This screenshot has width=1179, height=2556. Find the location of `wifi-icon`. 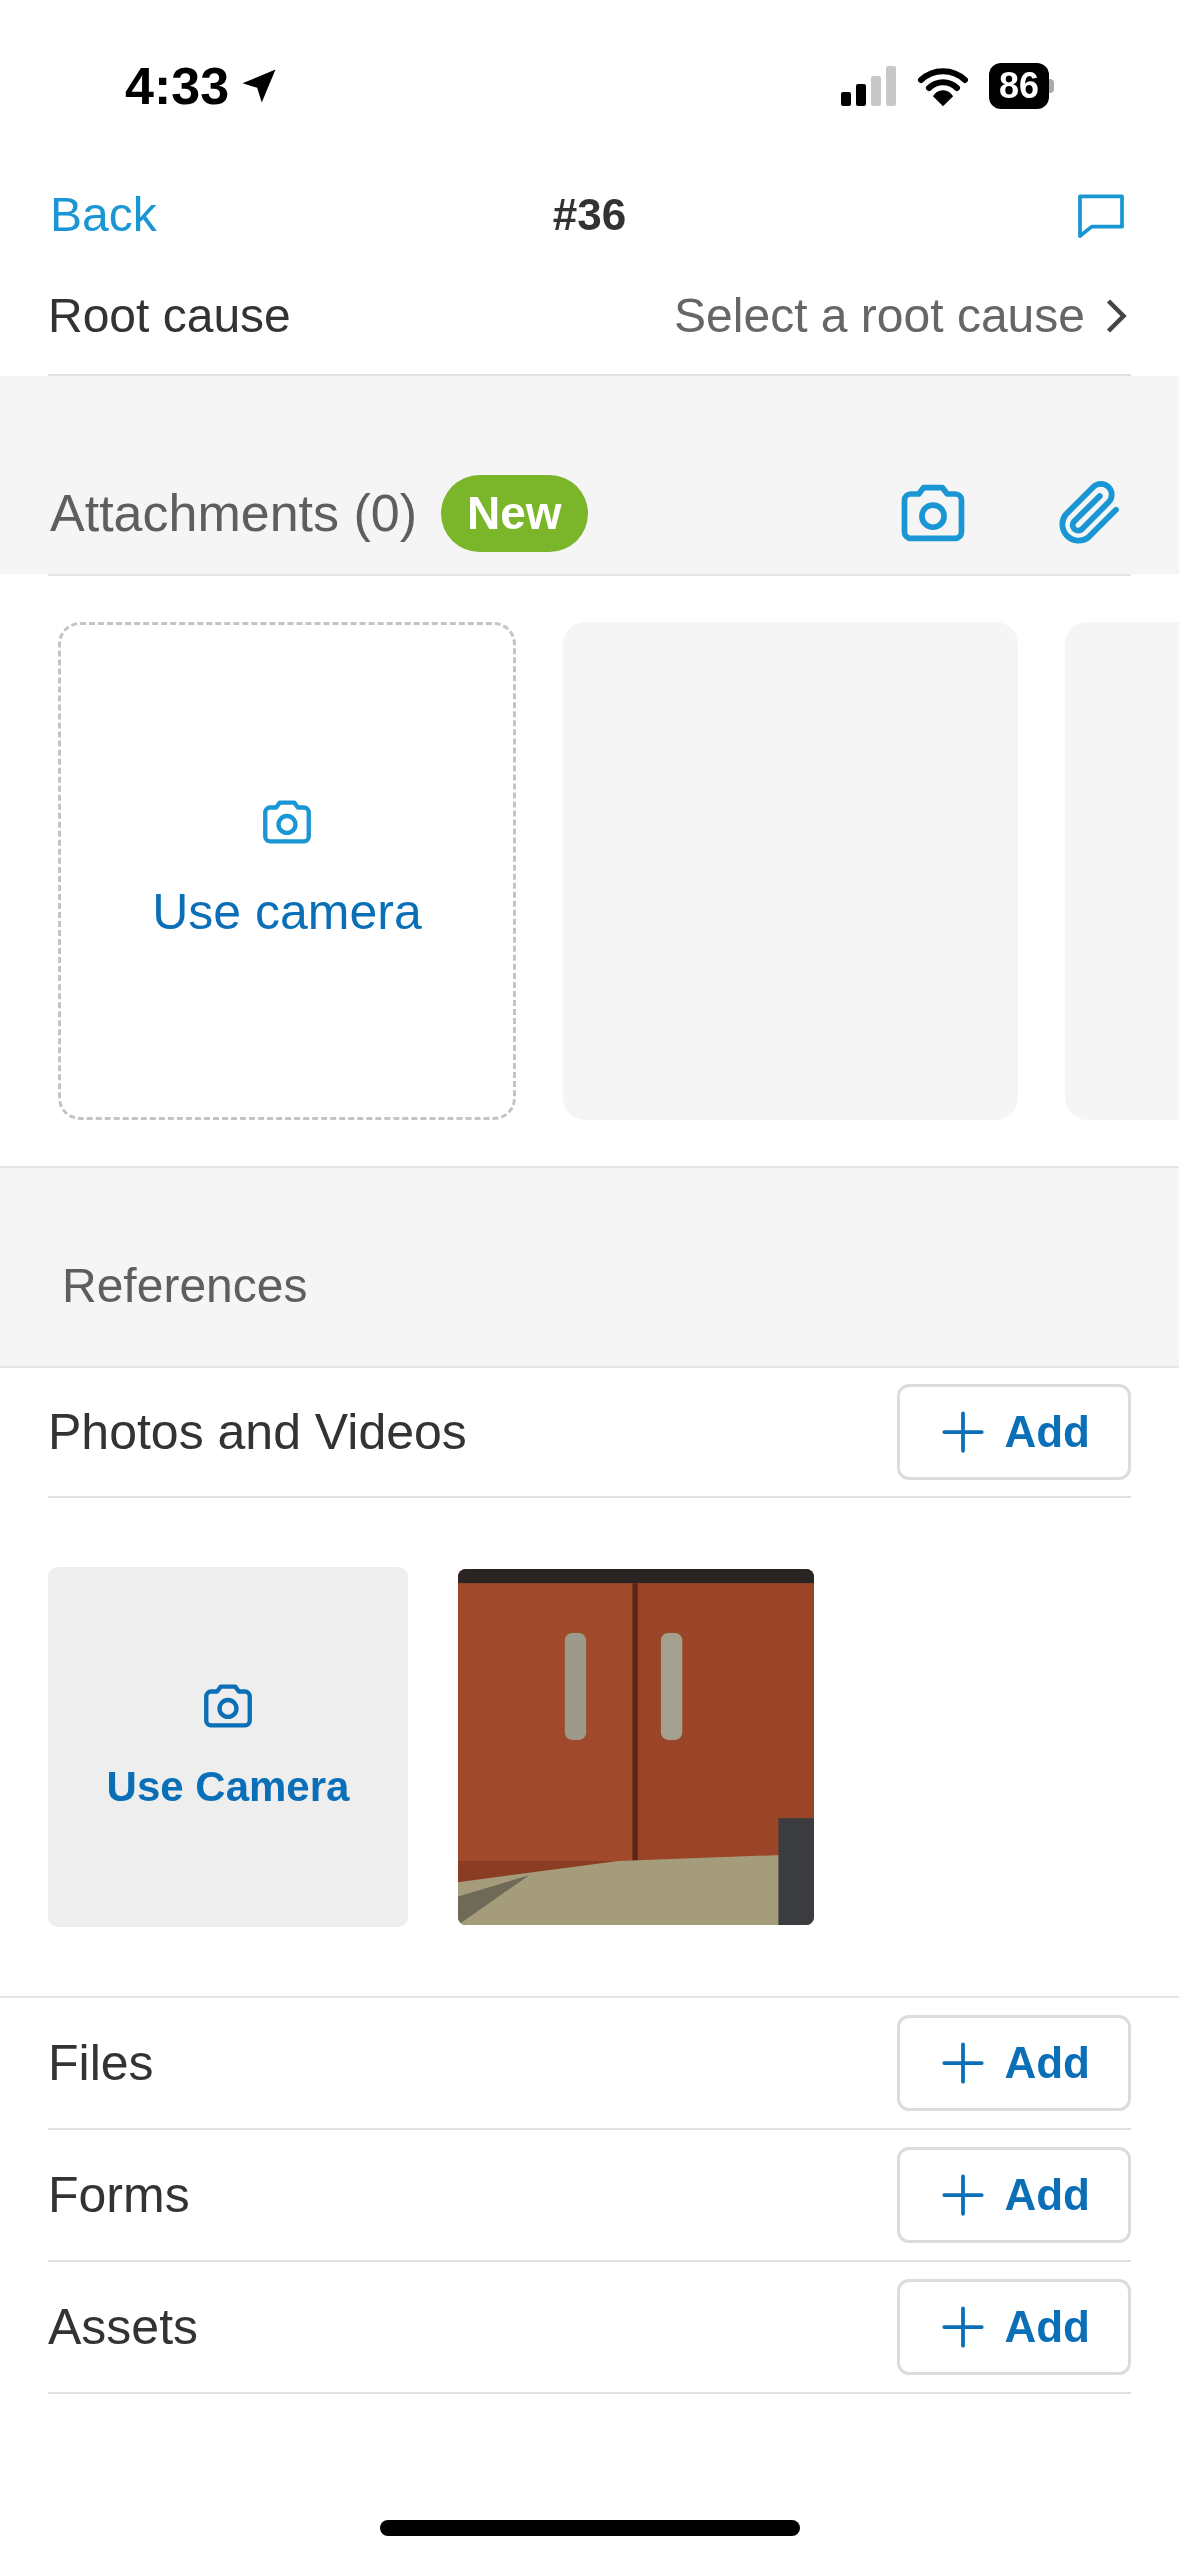

wifi-icon is located at coordinates (942, 86).